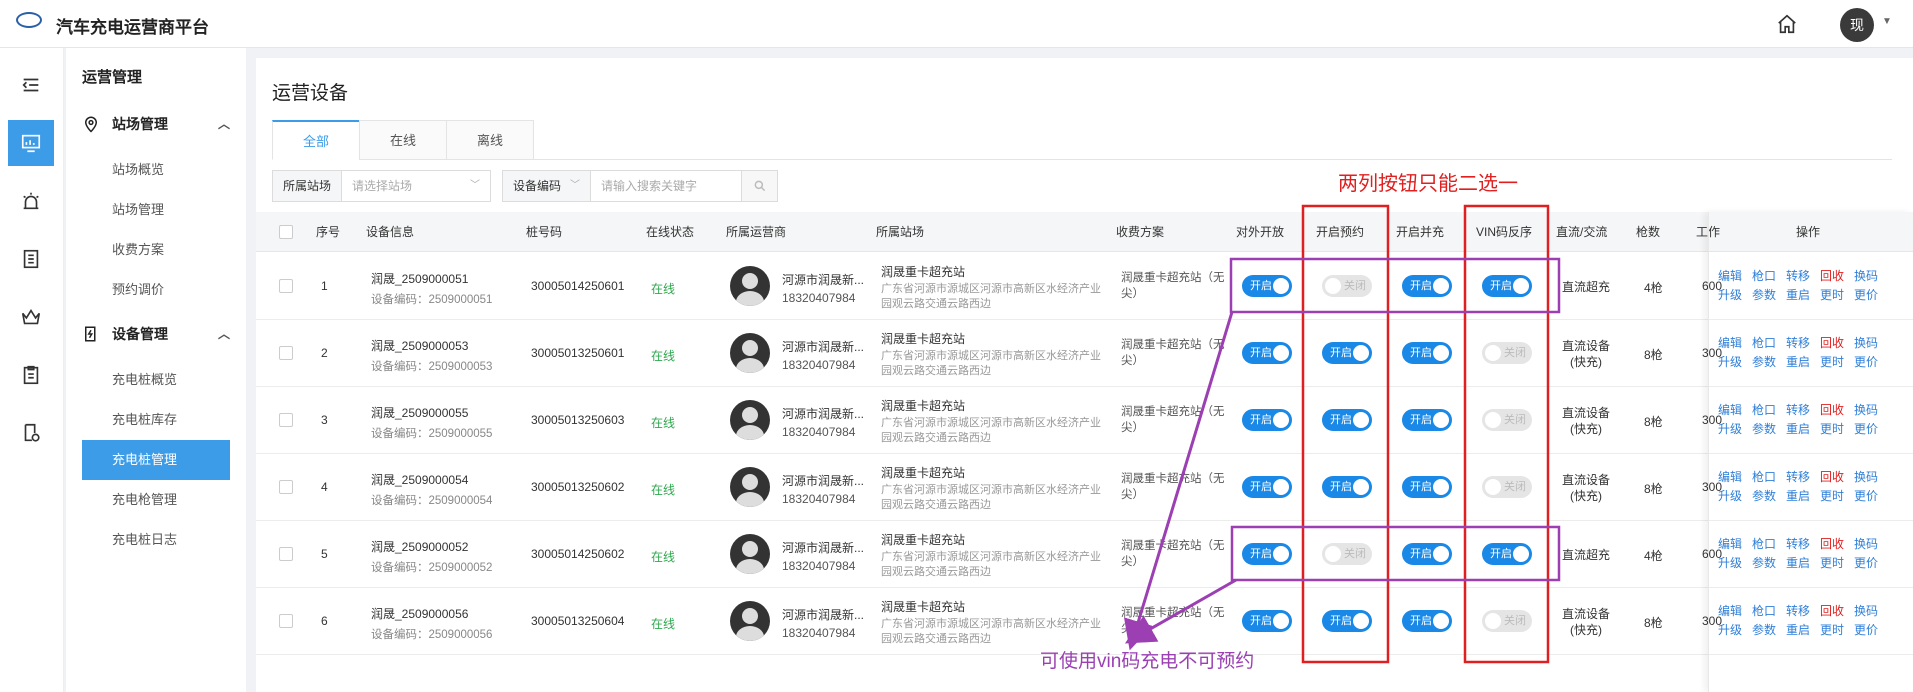 The image size is (1913, 692). I want to click on code-type-select: 设备编码 ﹀, so click(547, 186).